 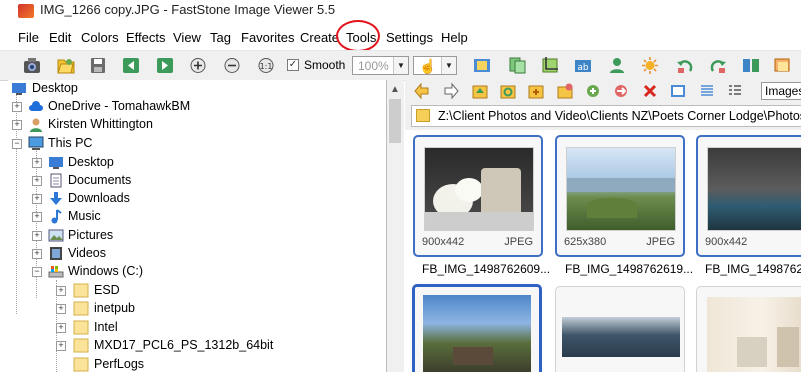 What do you see at coordinates (100, 37) in the screenshot?
I see `menu-colors: Colors` at bounding box center [100, 37].